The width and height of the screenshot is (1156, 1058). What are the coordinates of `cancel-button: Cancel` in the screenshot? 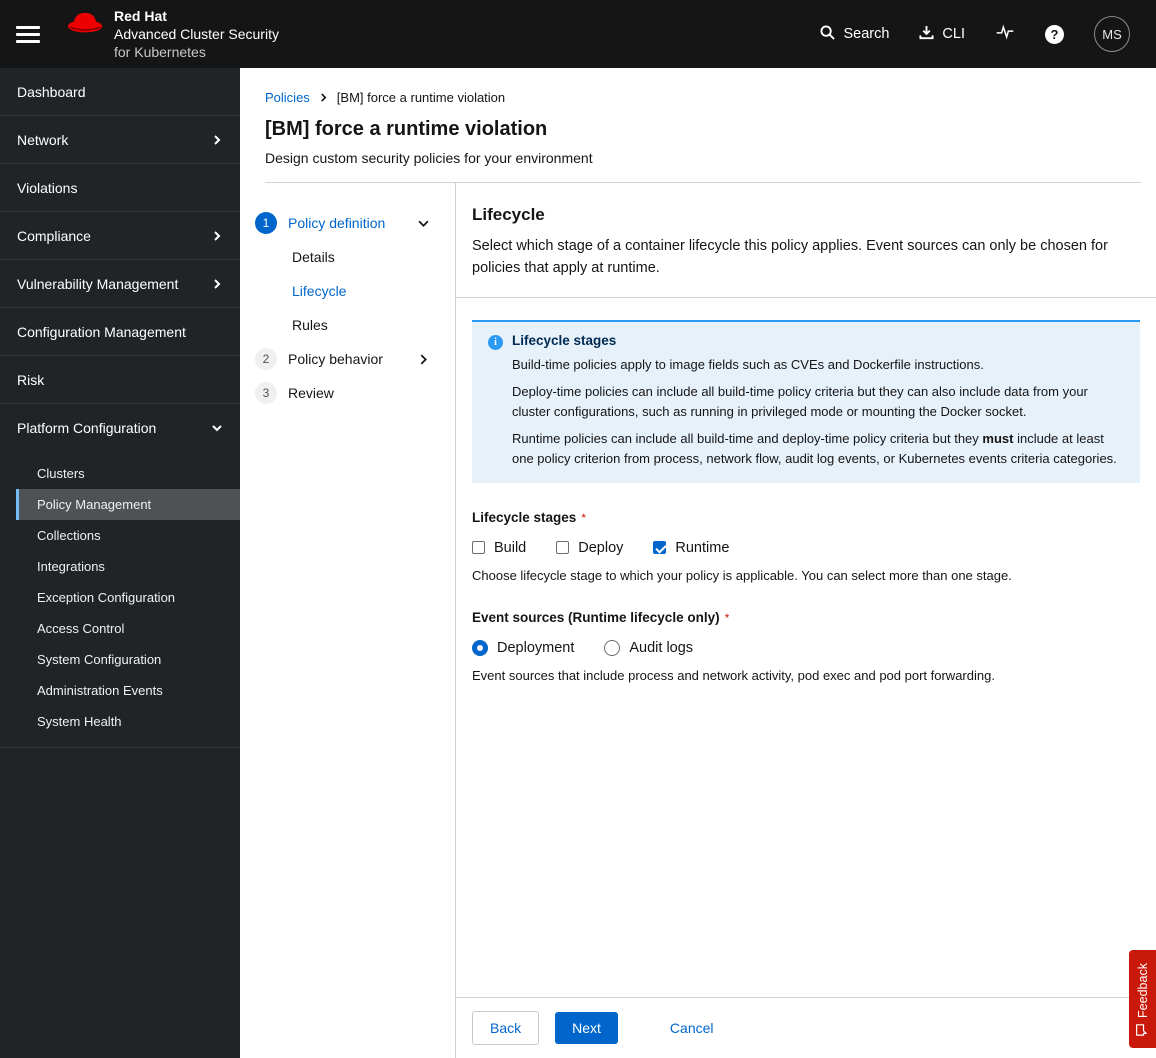 It's located at (692, 1028).